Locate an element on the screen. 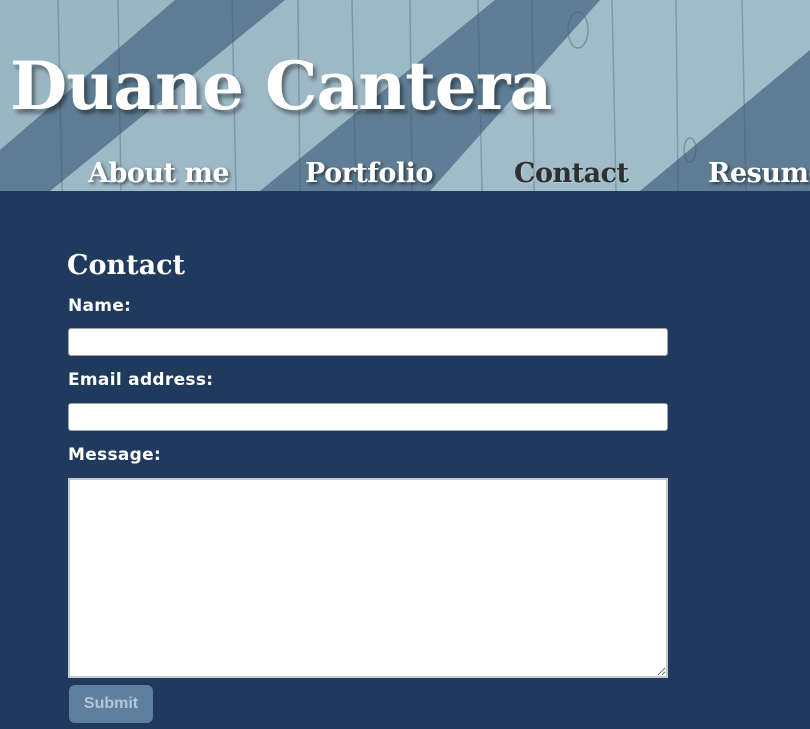 This screenshot has width=810, height=729. site-title: Duane Cantera is located at coordinates (281, 86).